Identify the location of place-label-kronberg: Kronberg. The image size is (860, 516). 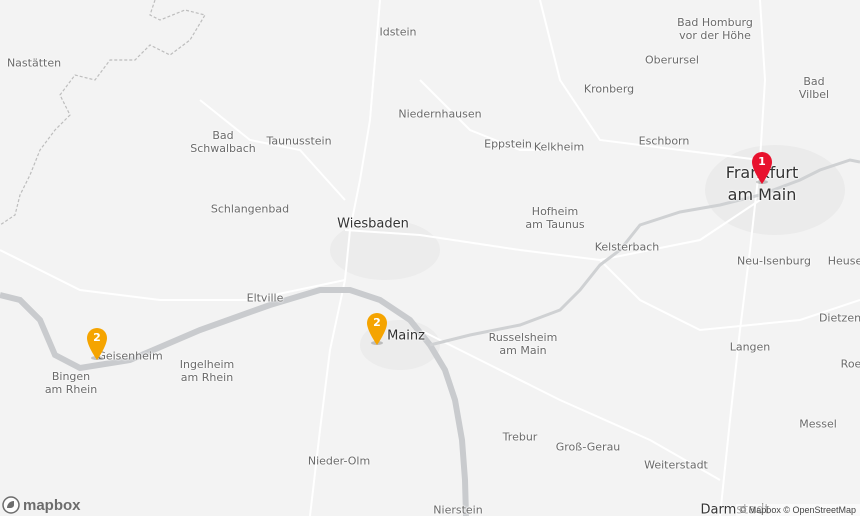
(609, 89).